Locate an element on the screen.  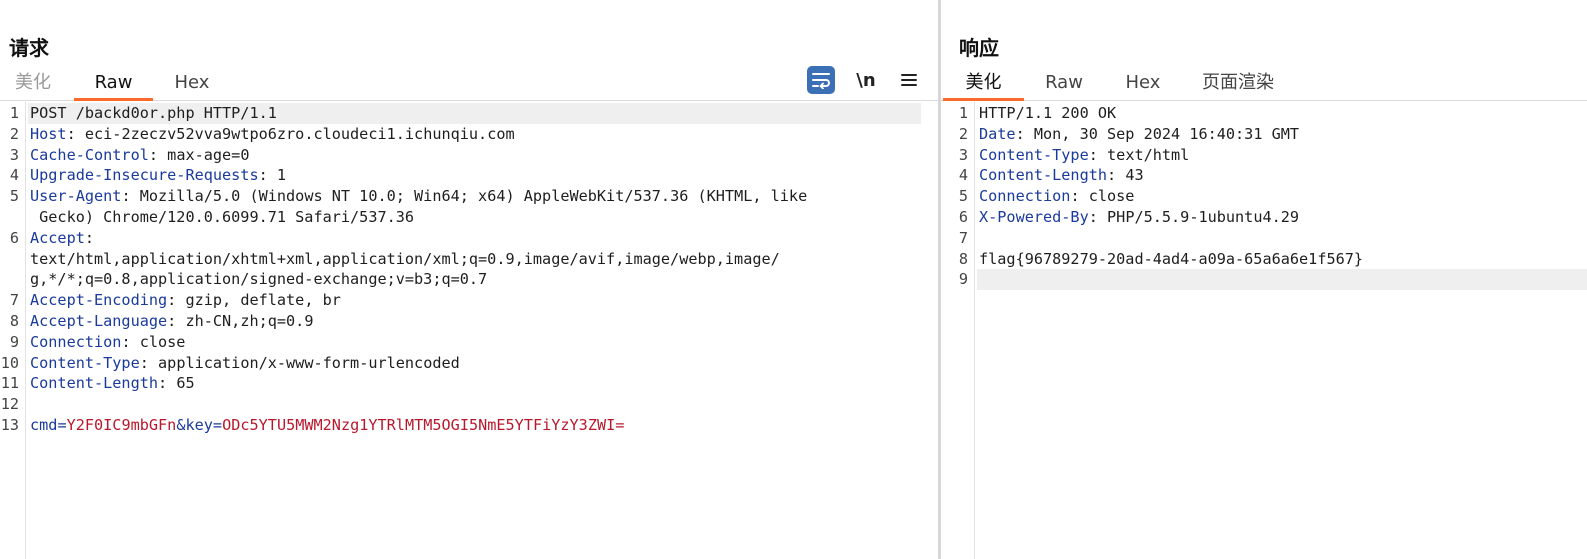
hamburger-menu-icon is located at coordinates (909, 80).